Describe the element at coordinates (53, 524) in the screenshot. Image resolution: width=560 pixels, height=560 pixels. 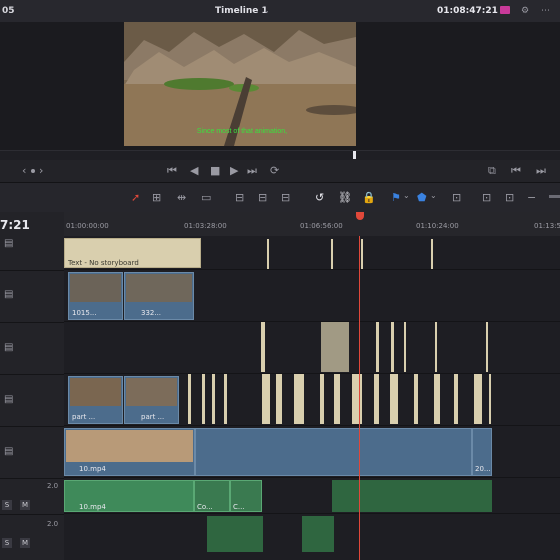
I see `audio-level: 2.0` at that location.